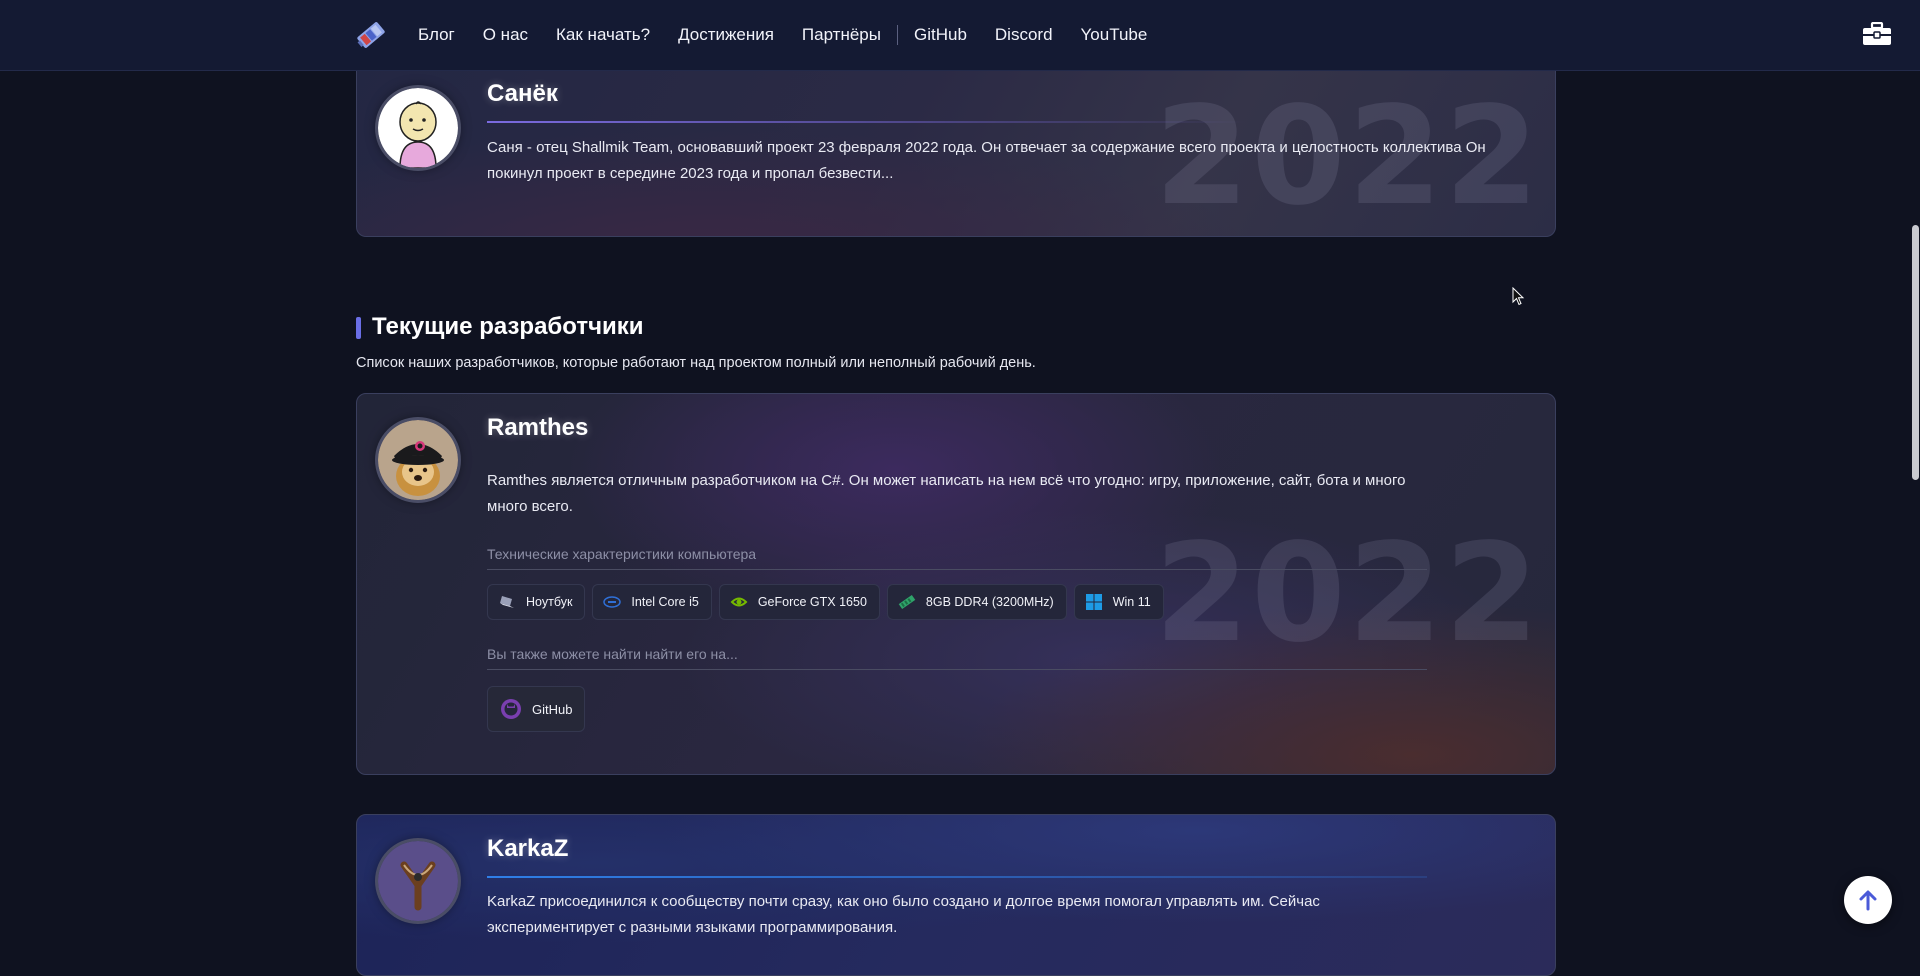  What do you see at coordinates (508, 326) in the screenshot?
I see `section-title: Текущие разработчики` at bounding box center [508, 326].